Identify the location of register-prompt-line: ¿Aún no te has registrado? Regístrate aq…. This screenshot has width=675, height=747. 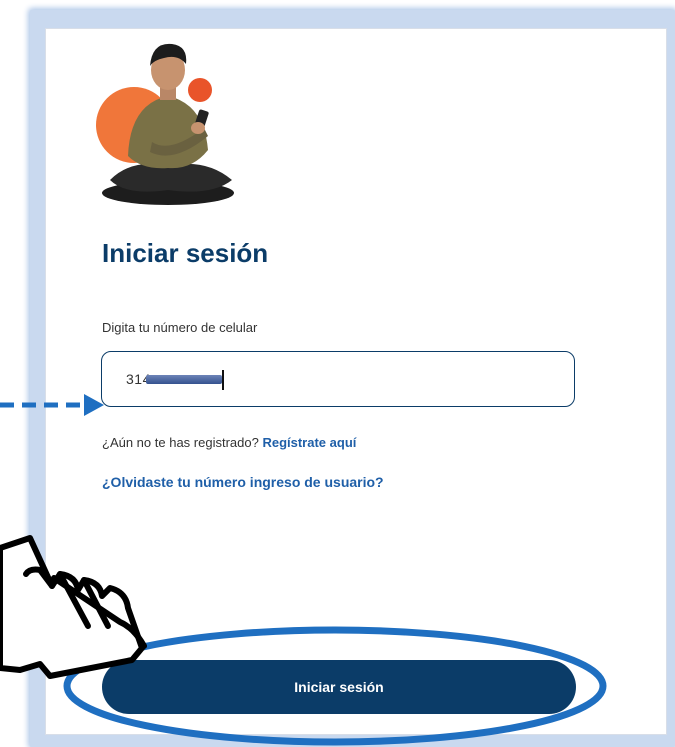
(229, 442).